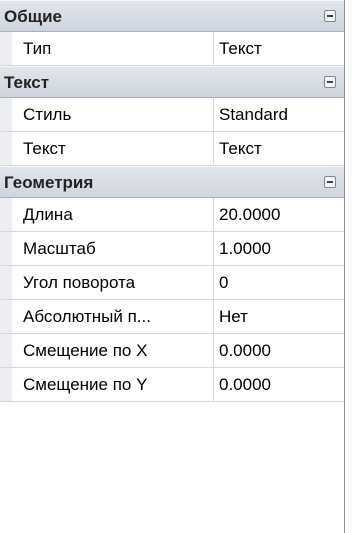  I want to click on property-name: Смещение по Y, so click(107, 384).